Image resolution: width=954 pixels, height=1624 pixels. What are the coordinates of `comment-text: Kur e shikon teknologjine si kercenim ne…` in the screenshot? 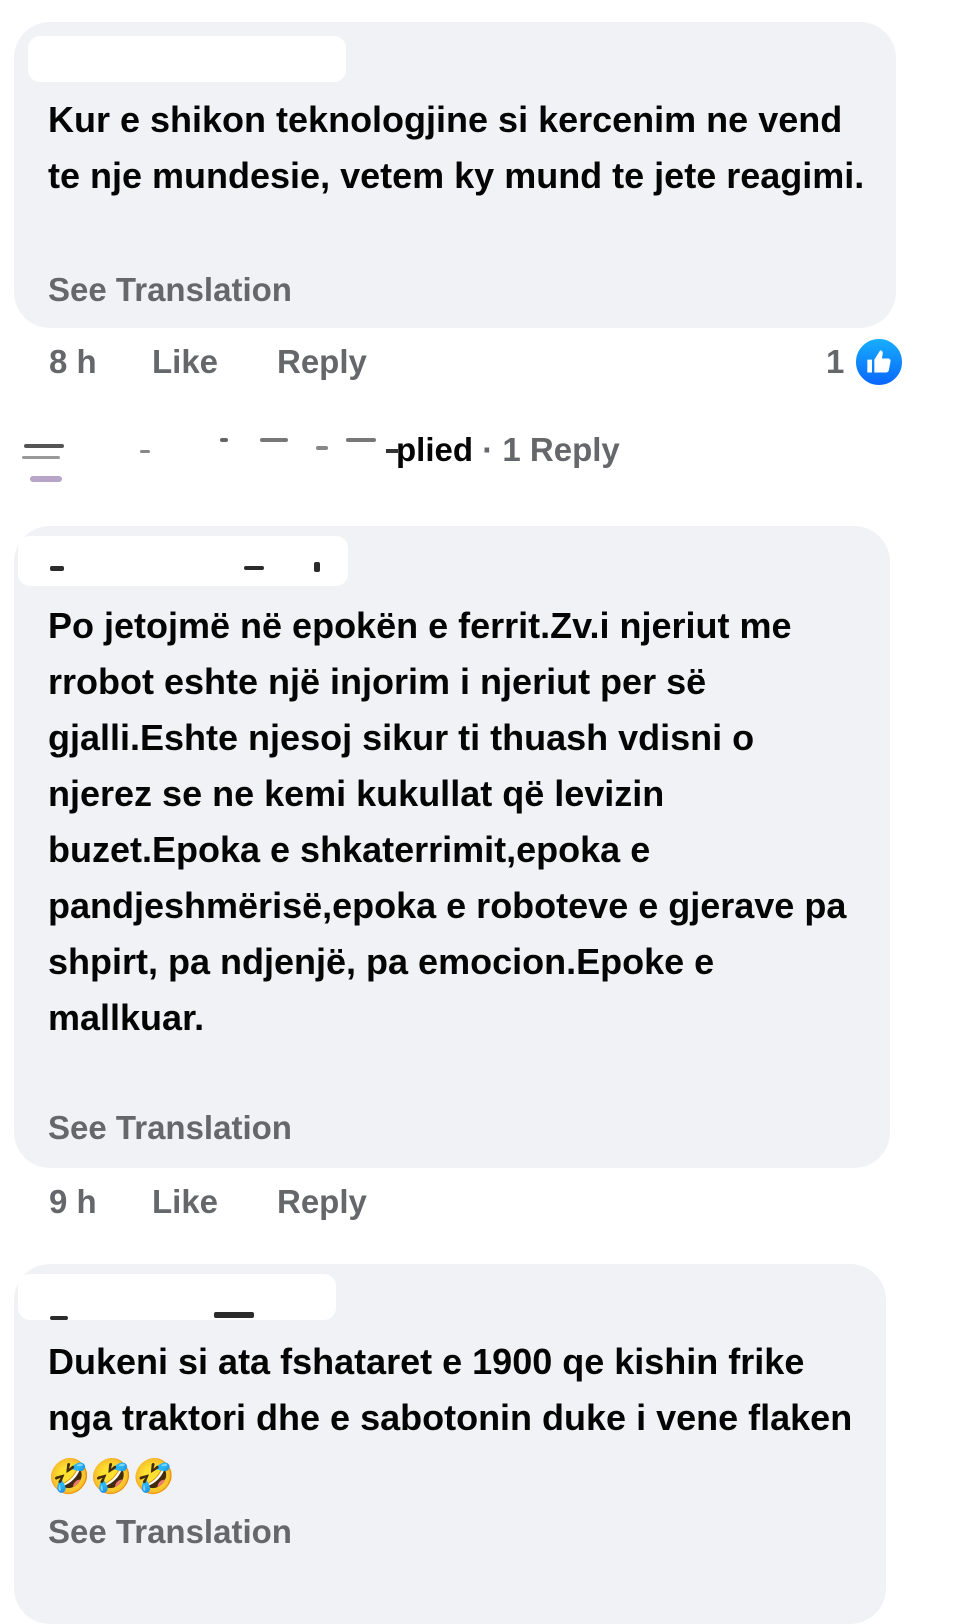 It's located at (456, 147).